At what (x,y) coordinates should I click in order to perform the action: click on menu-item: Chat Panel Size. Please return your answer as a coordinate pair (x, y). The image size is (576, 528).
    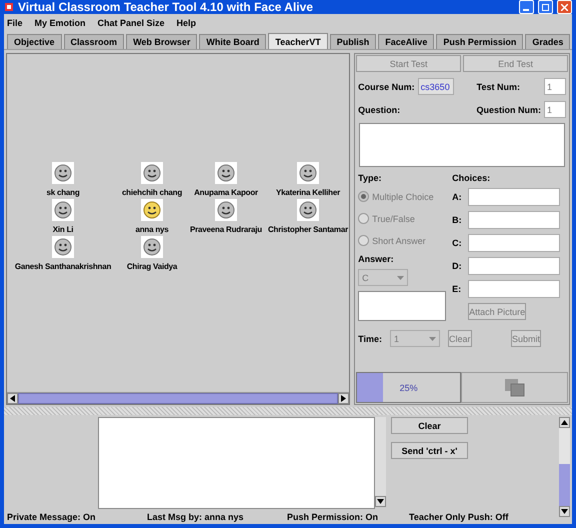
    Looking at the image, I should click on (131, 23).